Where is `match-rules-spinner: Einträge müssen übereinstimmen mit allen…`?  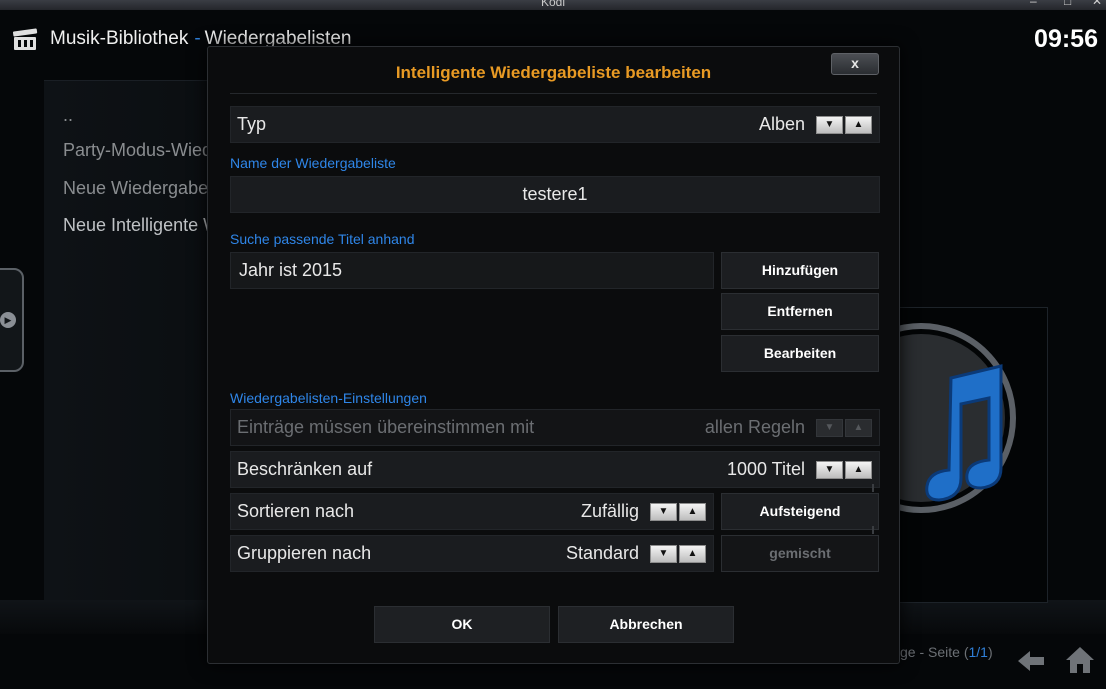 match-rules-spinner: Einträge müssen übereinstimmen mit allen… is located at coordinates (555, 427).